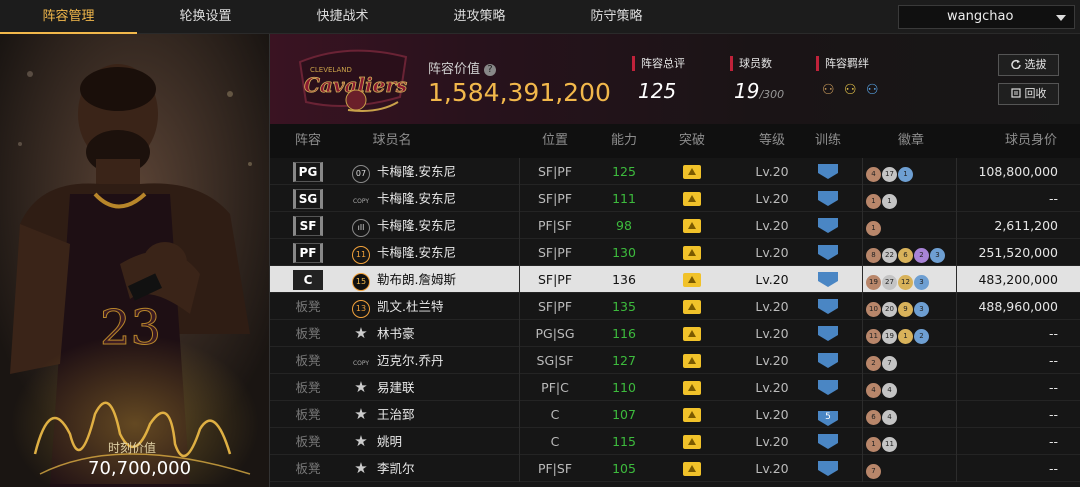 This screenshot has height=487, width=1080. I want to click on badge-icon: 19, so click(873, 282).